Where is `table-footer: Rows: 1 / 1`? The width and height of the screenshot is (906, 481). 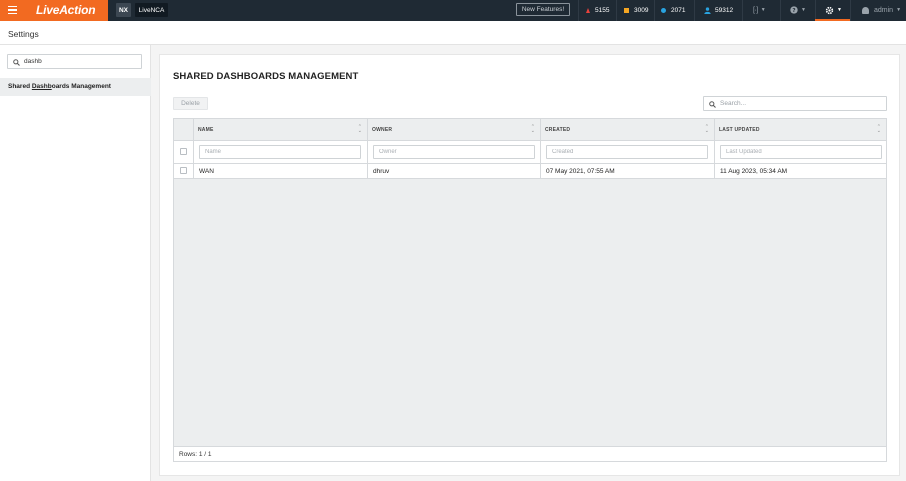
table-footer: Rows: 1 / 1 is located at coordinates (530, 453).